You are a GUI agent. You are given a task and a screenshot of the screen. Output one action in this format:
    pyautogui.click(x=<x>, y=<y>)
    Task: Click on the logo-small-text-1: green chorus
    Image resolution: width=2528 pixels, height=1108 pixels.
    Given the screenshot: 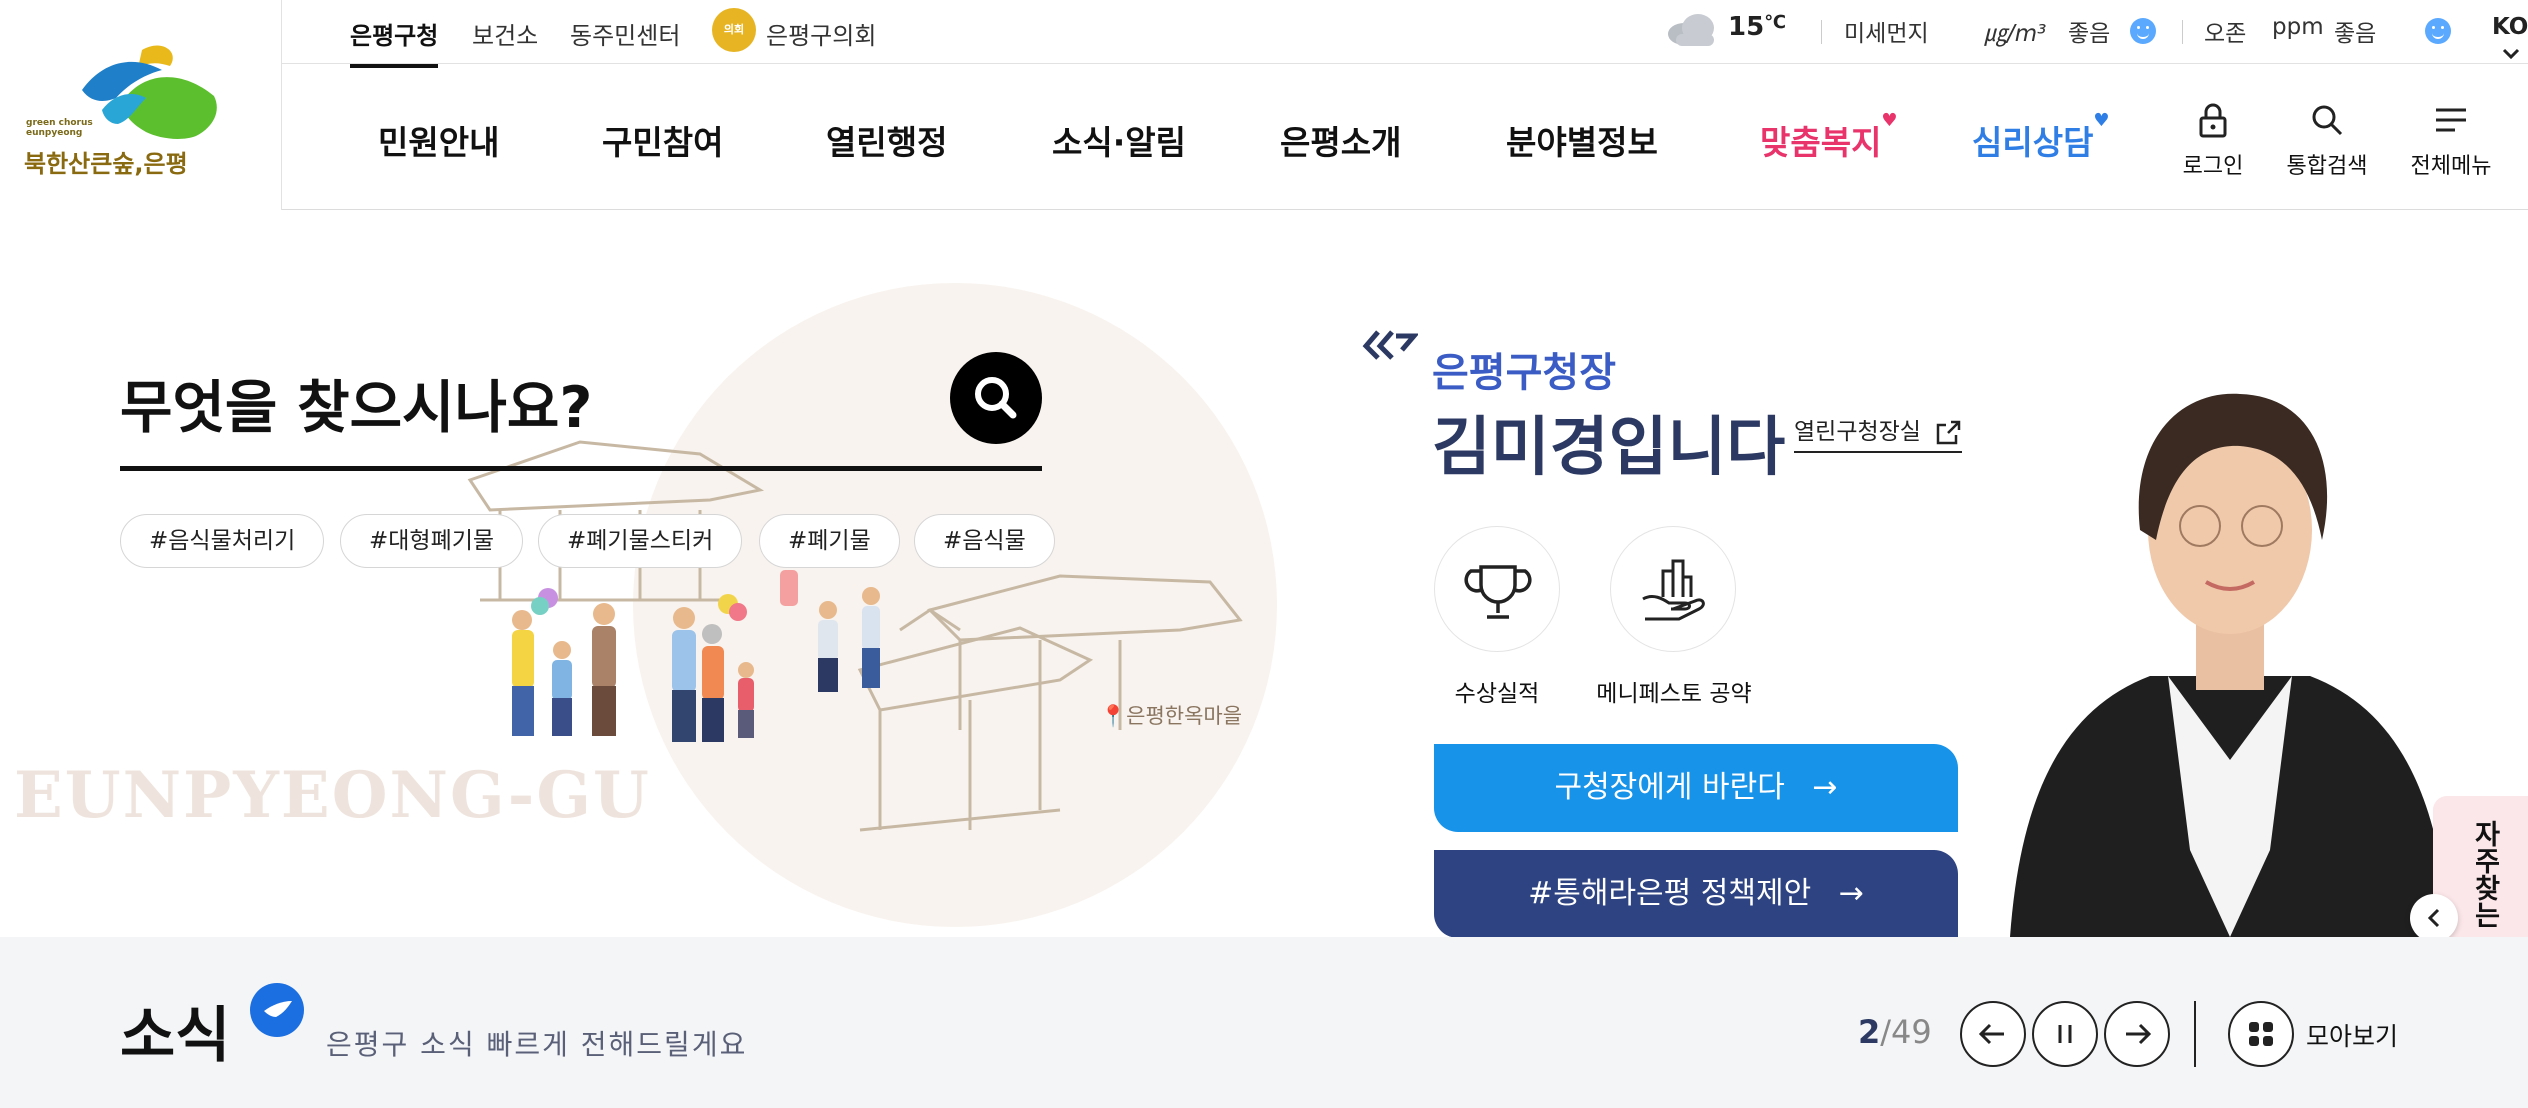 What is the action you would take?
    pyautogui.click(x=59, y=123)
    